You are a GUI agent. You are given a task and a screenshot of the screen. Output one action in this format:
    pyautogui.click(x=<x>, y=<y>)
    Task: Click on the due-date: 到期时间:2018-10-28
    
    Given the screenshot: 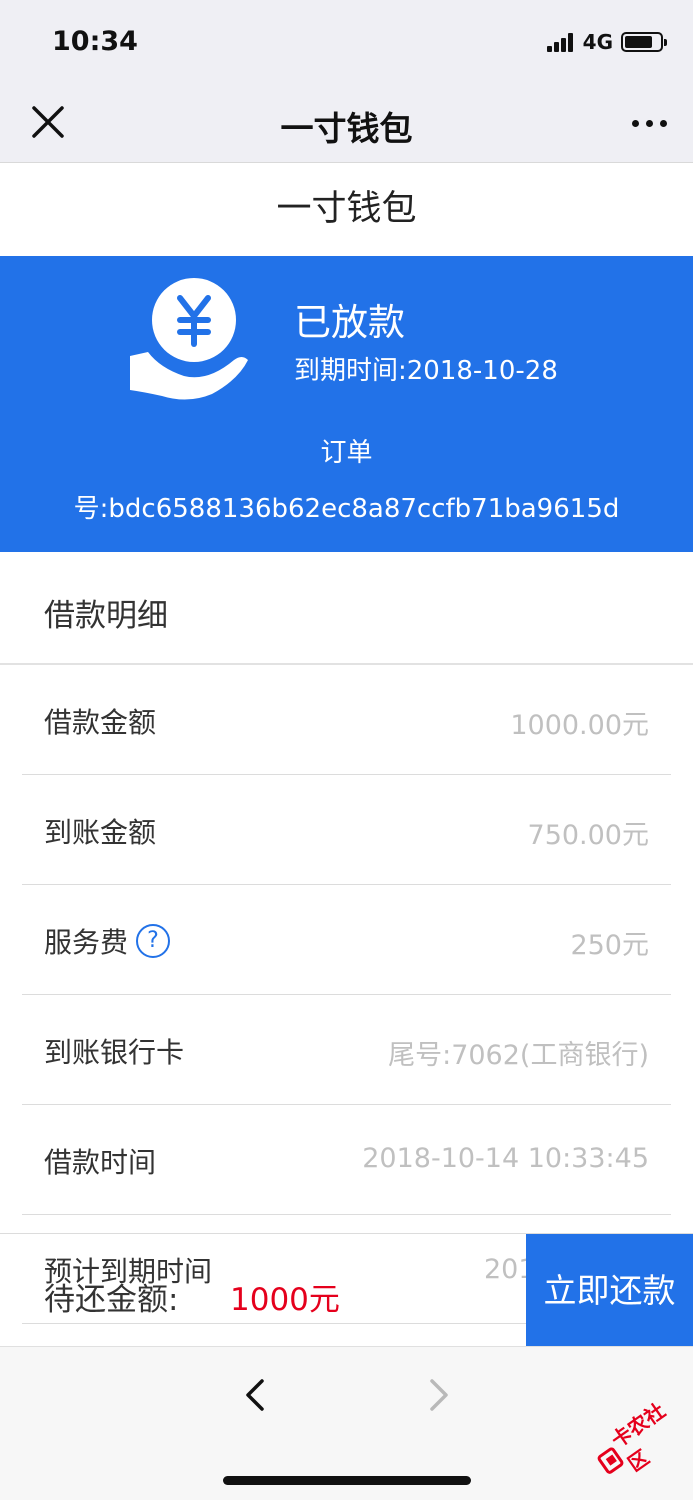 What is the action you would take?
    pyautogui.click(x=426, y=371)
    